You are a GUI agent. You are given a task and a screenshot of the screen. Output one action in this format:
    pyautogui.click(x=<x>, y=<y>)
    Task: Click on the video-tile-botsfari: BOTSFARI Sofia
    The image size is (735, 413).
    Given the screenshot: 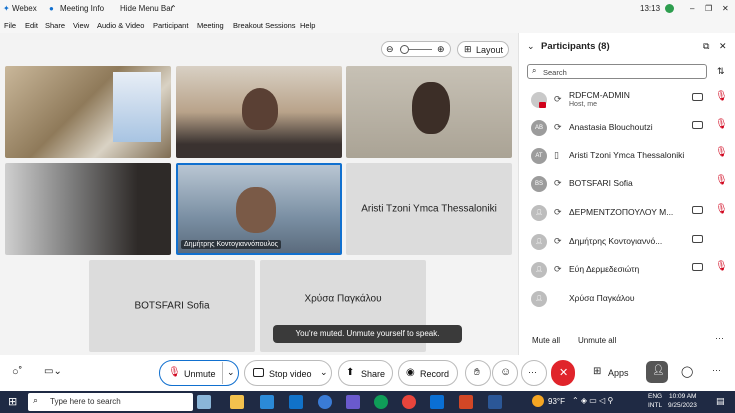 What is the action you would take?
    pyautogui.click(x=172, y=306)
    